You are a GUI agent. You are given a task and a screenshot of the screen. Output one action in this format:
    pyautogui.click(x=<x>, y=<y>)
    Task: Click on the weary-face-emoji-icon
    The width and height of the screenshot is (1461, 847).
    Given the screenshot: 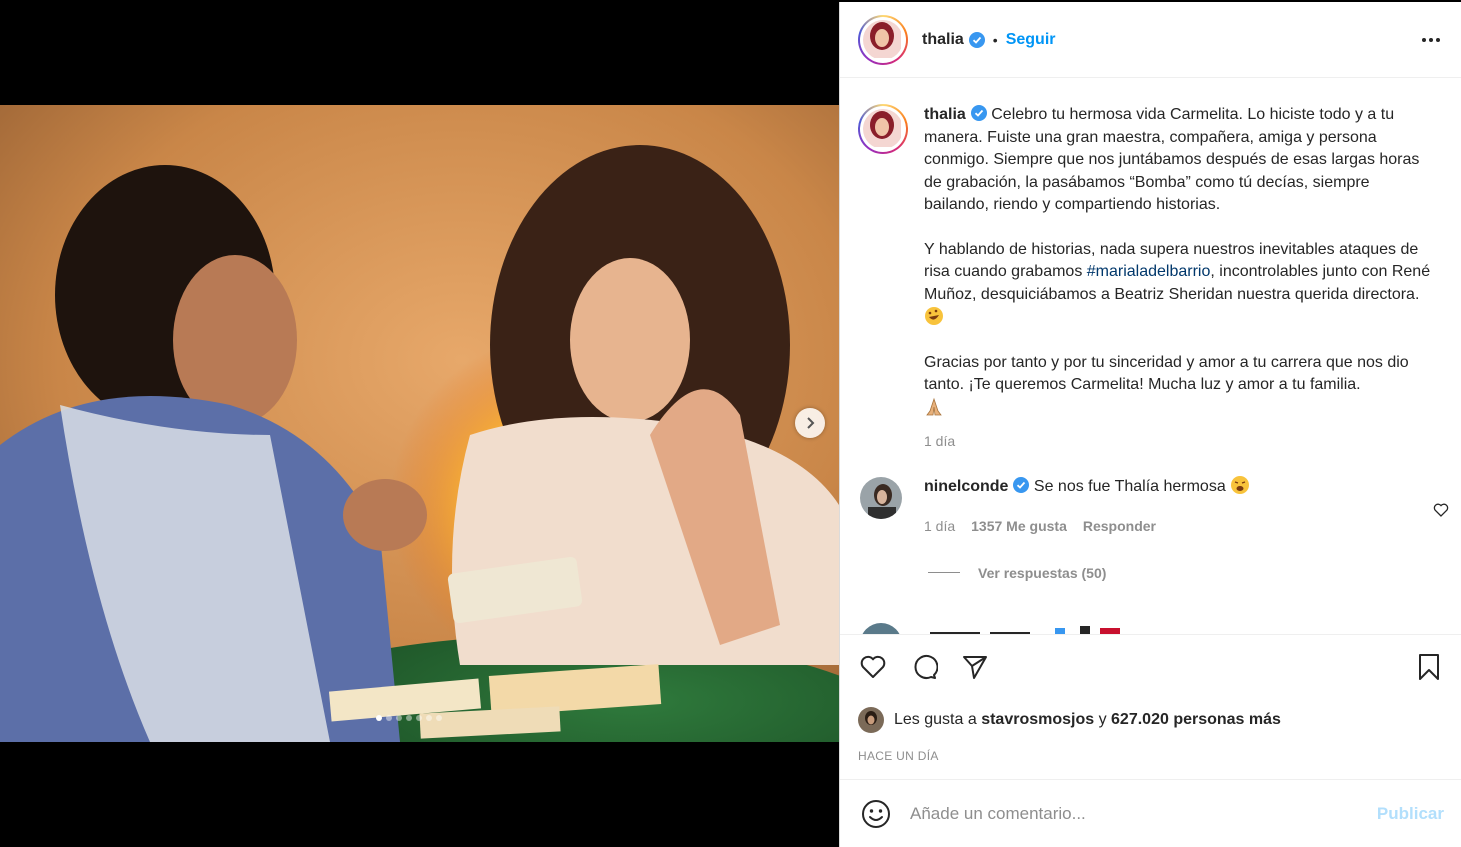 What is the action you would take?
    pyautogui.click(x=1240, y=484)
    